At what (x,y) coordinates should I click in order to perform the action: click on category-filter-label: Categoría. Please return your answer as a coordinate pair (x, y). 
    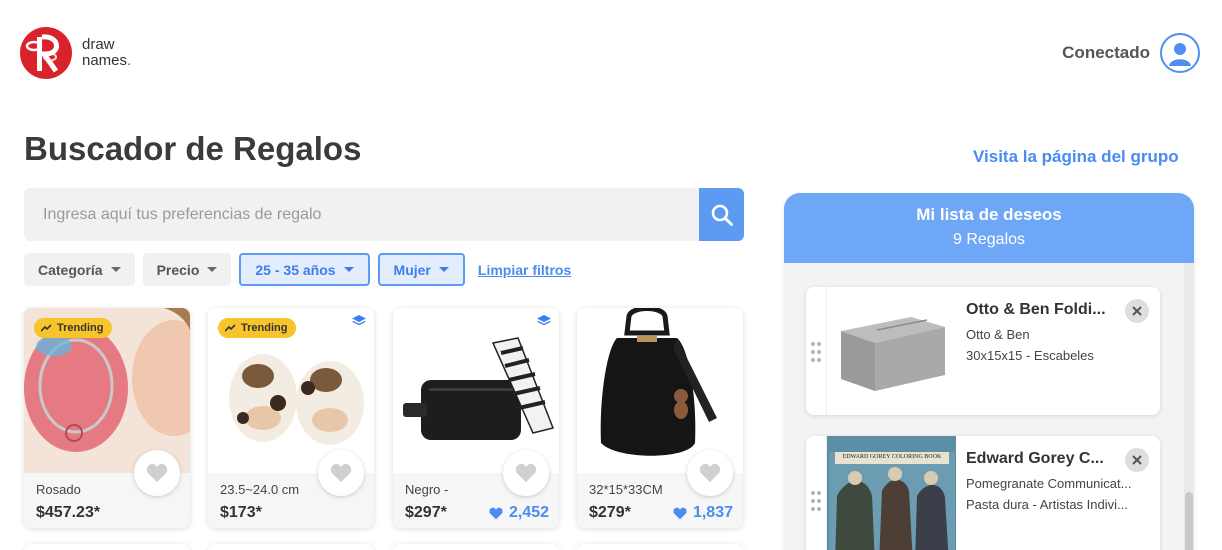
    Looking at the image, I should click on (70, 269).